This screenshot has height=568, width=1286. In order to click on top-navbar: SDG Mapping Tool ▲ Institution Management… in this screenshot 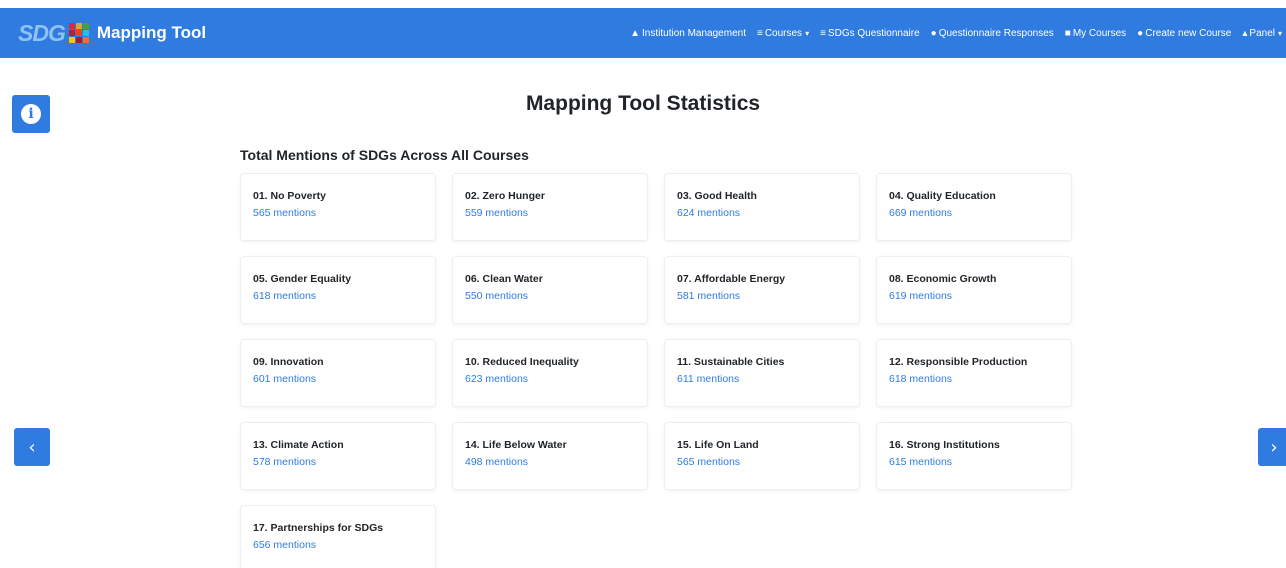, I will do `click(643, 33)`.